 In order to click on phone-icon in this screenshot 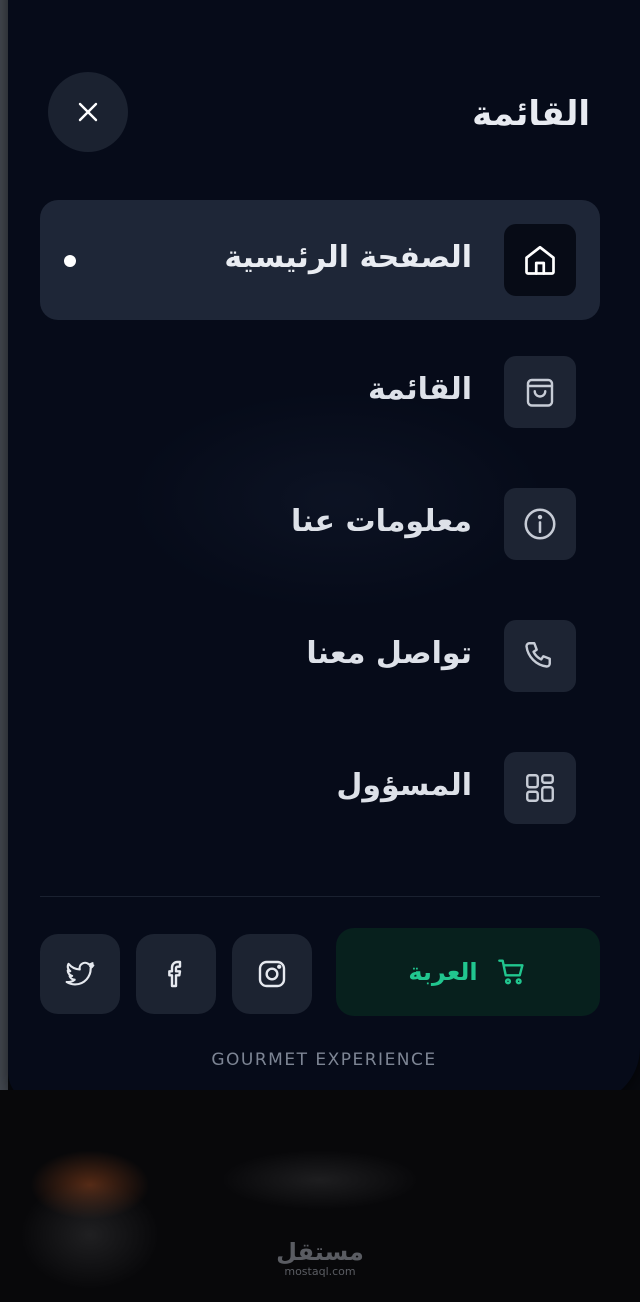, I will do `click(540, 656)`.